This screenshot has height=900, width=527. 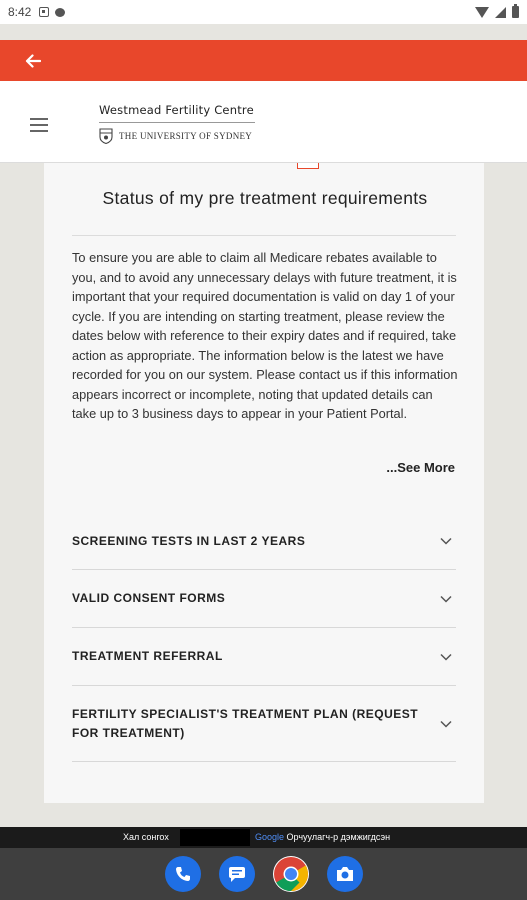 What do you see at coordinates (263, 12) in the screenshot?
I see `status-bar: 8:42` at bounding box center [263, 12].